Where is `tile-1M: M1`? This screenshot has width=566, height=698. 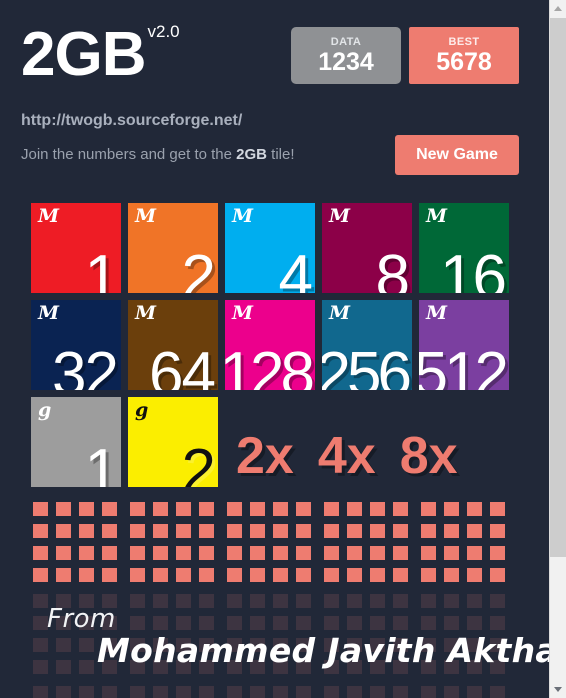
tile-1M: M1 is located at coordinates (76, 248).